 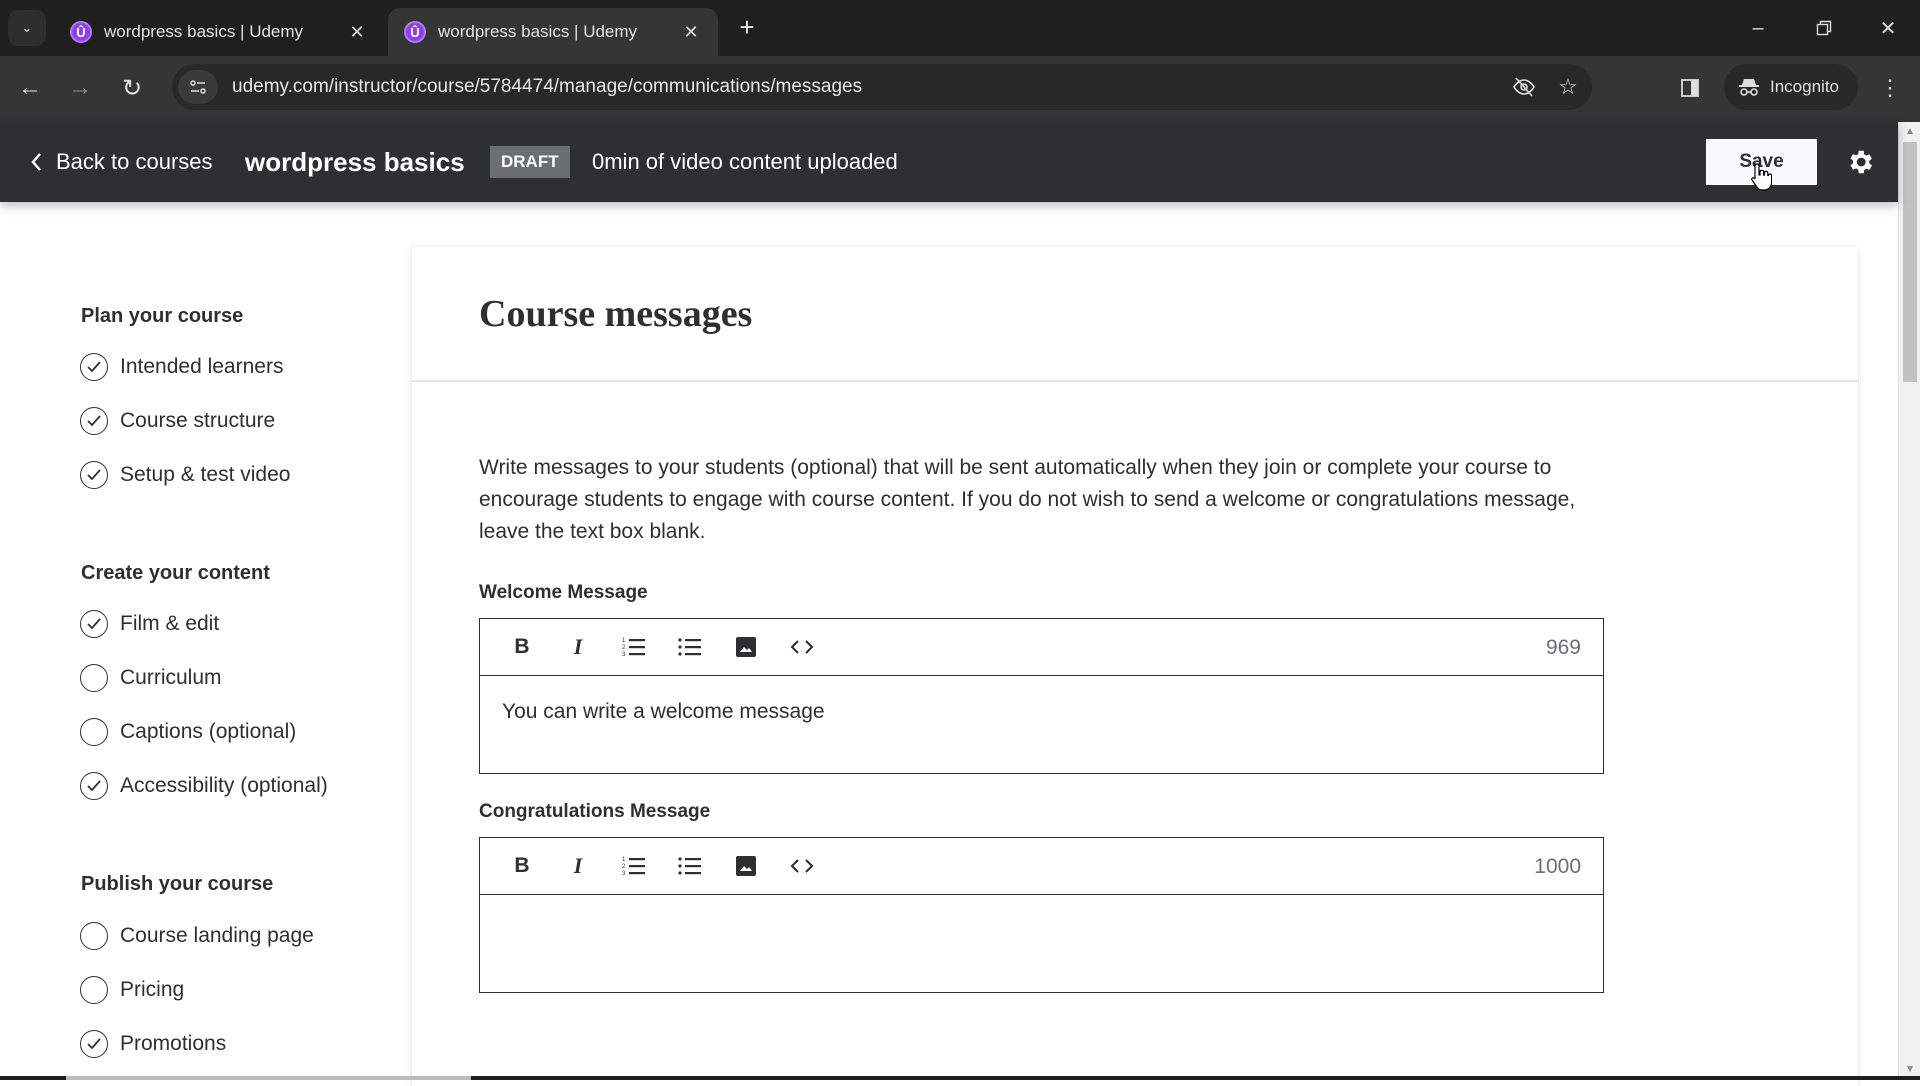 I want to click on sidebar-item-promotions: Promotions, so click(x=153, y=1044).